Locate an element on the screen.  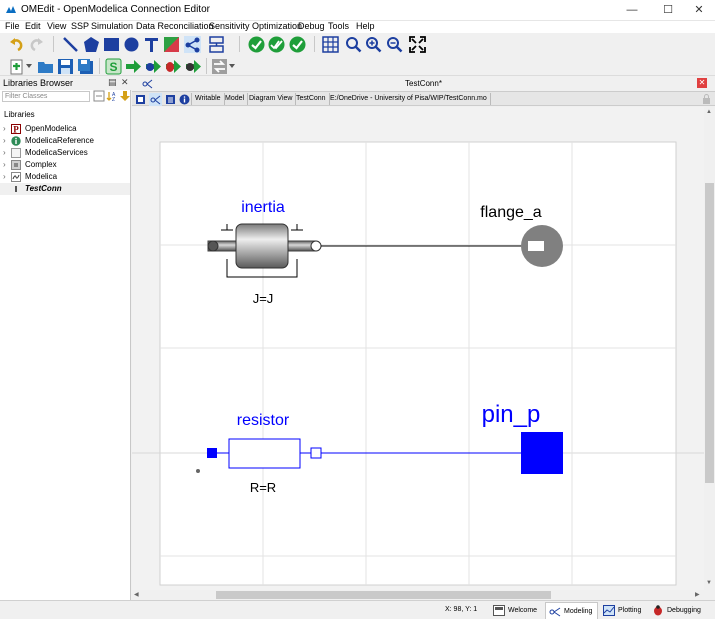
undo-icon is located at coordinates (16, 44).